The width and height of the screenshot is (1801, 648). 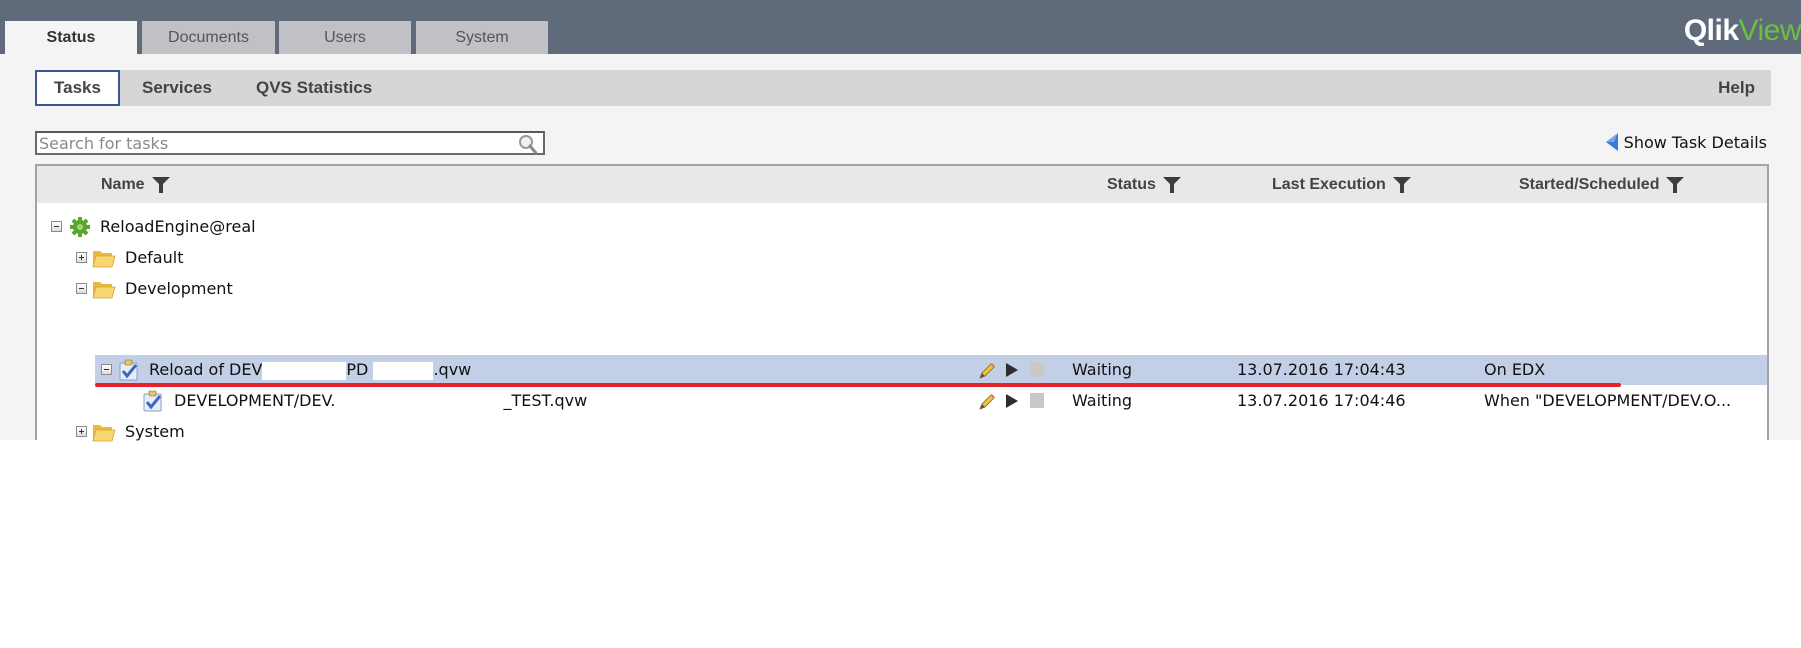 What do you see at coordinates (345, 37) in the screenshot?
I see `tab-users: Users` at bounding box center [345, 37].